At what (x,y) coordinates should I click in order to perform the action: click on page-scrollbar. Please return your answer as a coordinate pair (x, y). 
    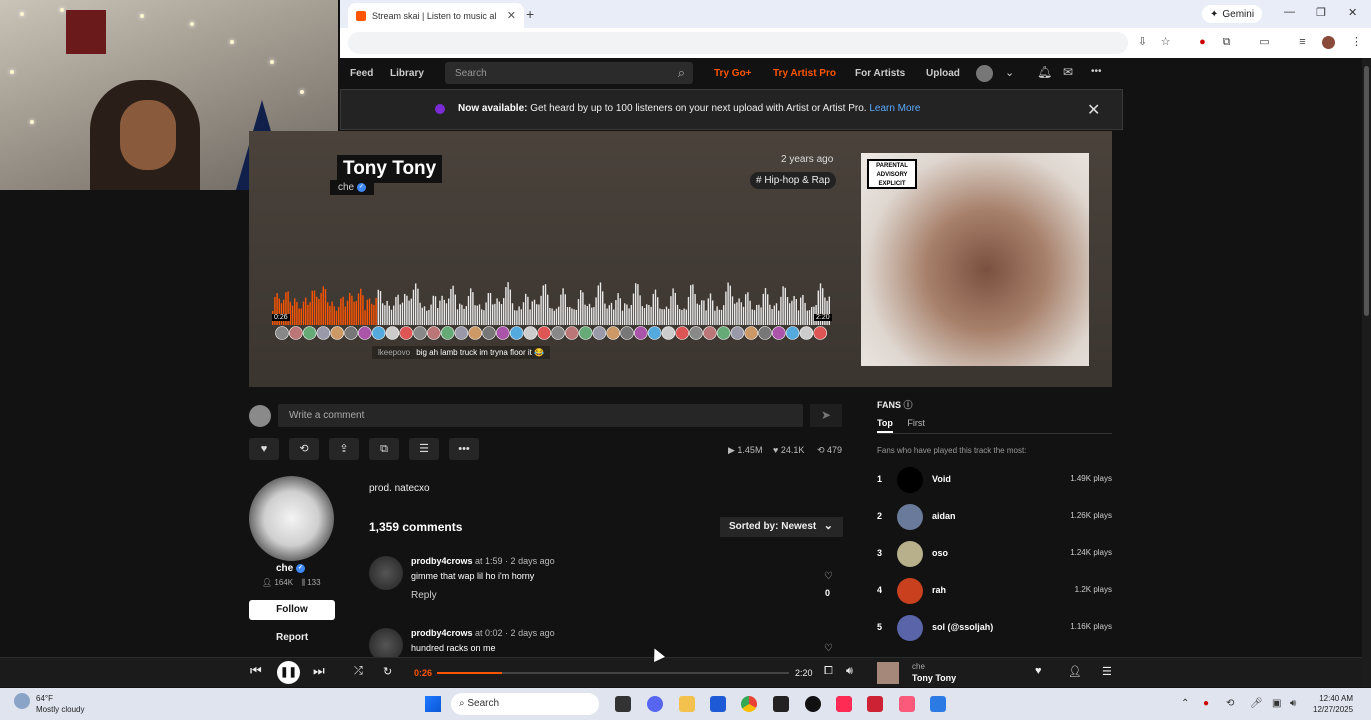
    Looking at the image, I should click on (1366, 372).